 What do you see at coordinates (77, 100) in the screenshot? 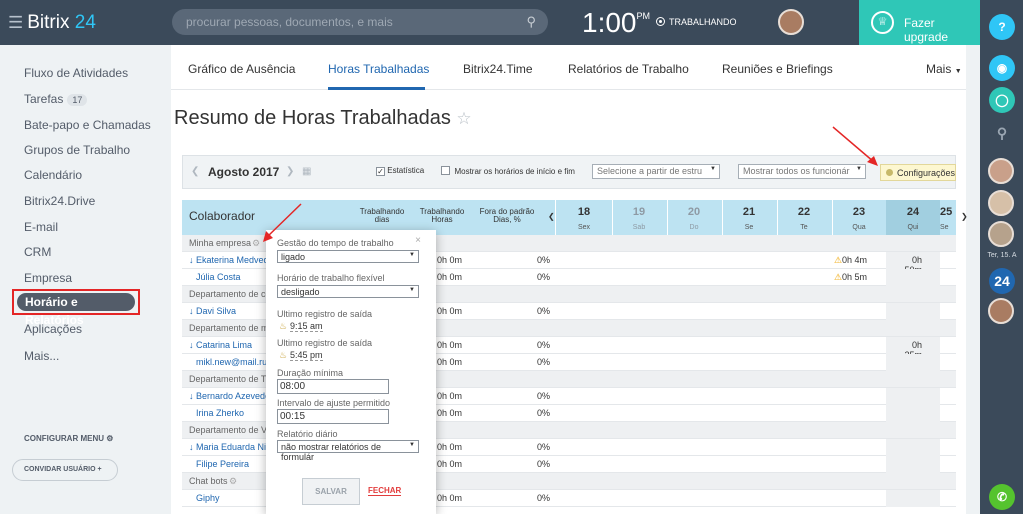
I see `task-count-badge: 17` at bounding box center [77, 100].